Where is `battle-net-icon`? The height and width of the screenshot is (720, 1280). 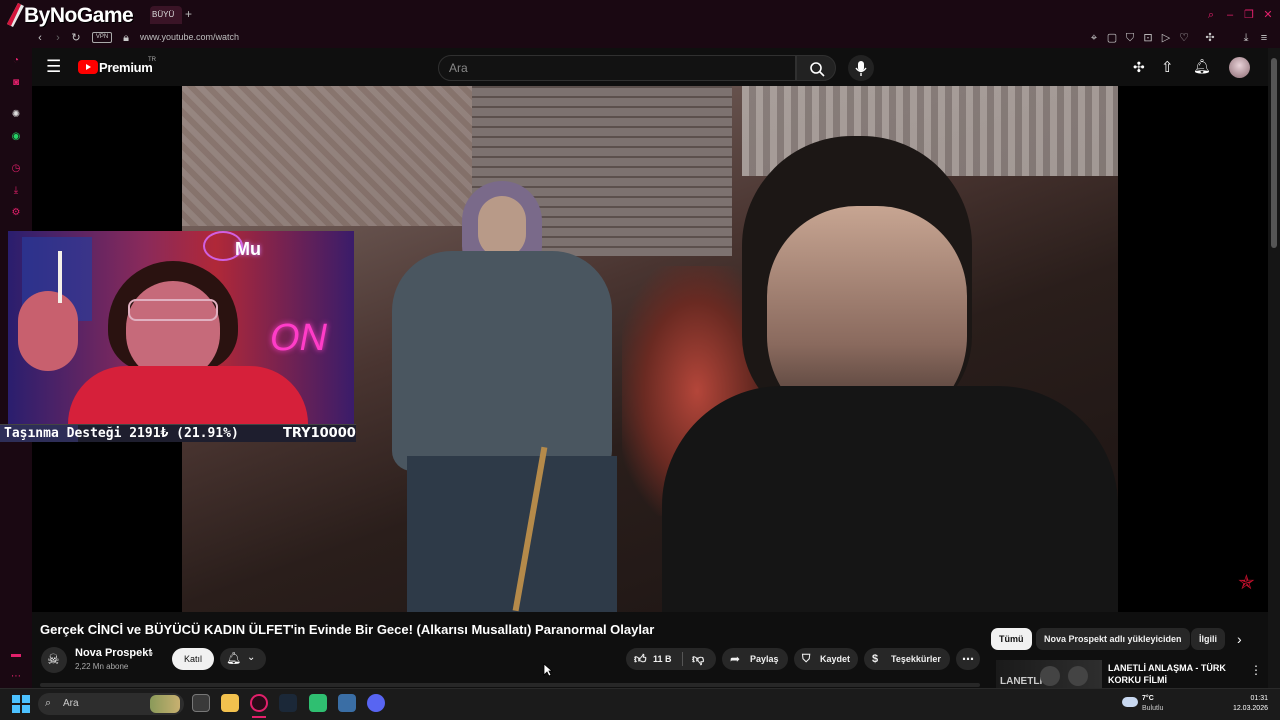
battle-net-icon is located at coordinates (347, 703).